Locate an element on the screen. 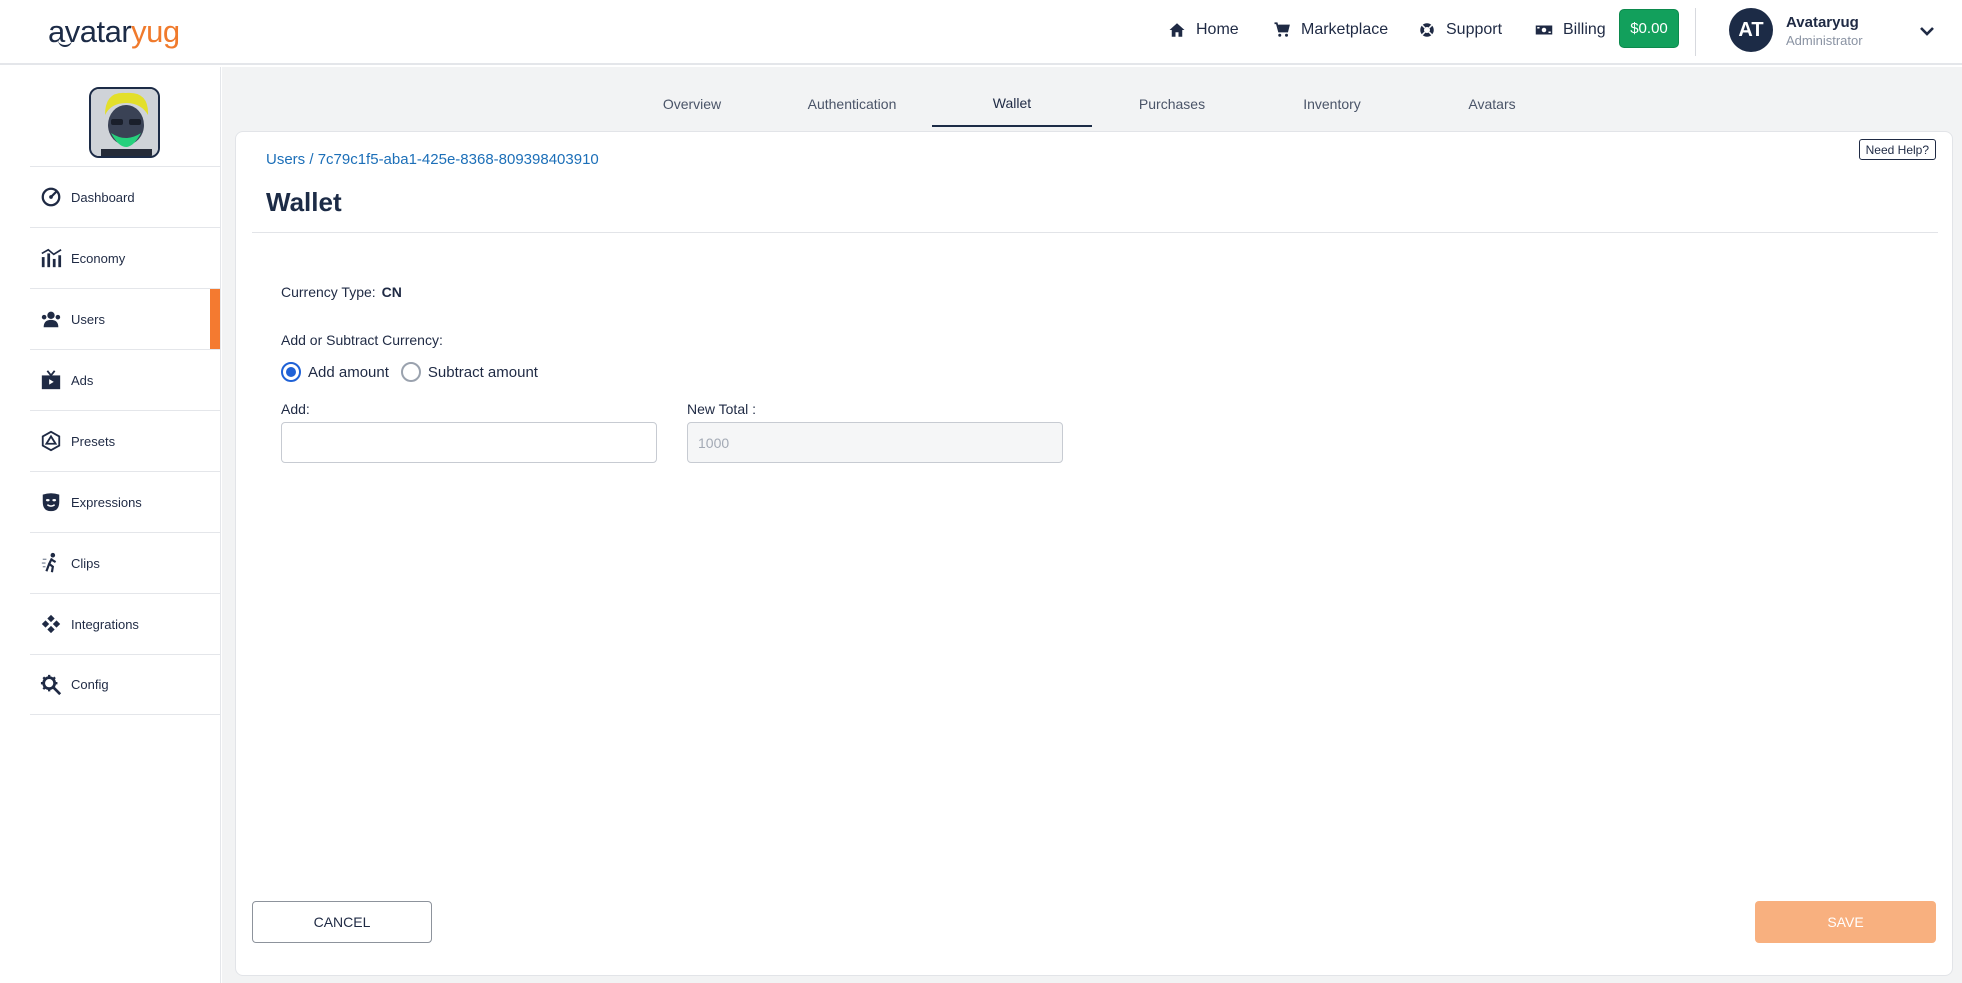  breadcrumb-user-id: 7c79c1f5-aba1-425e-8368-809398403910 is located at coordinates (458, 159).